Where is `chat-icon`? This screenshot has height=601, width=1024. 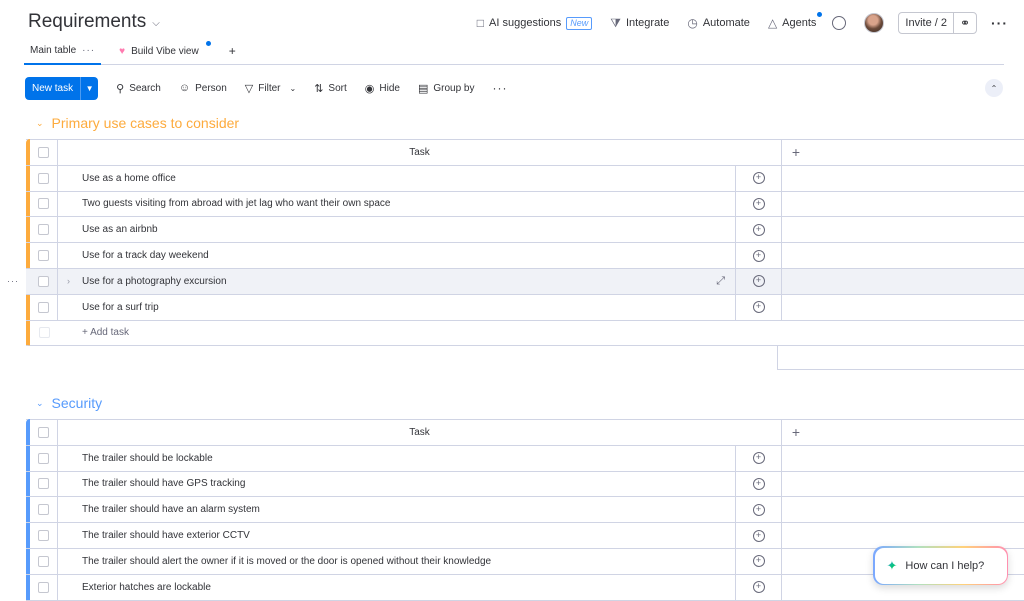
chat-icon is located at coordinates (839, 23).